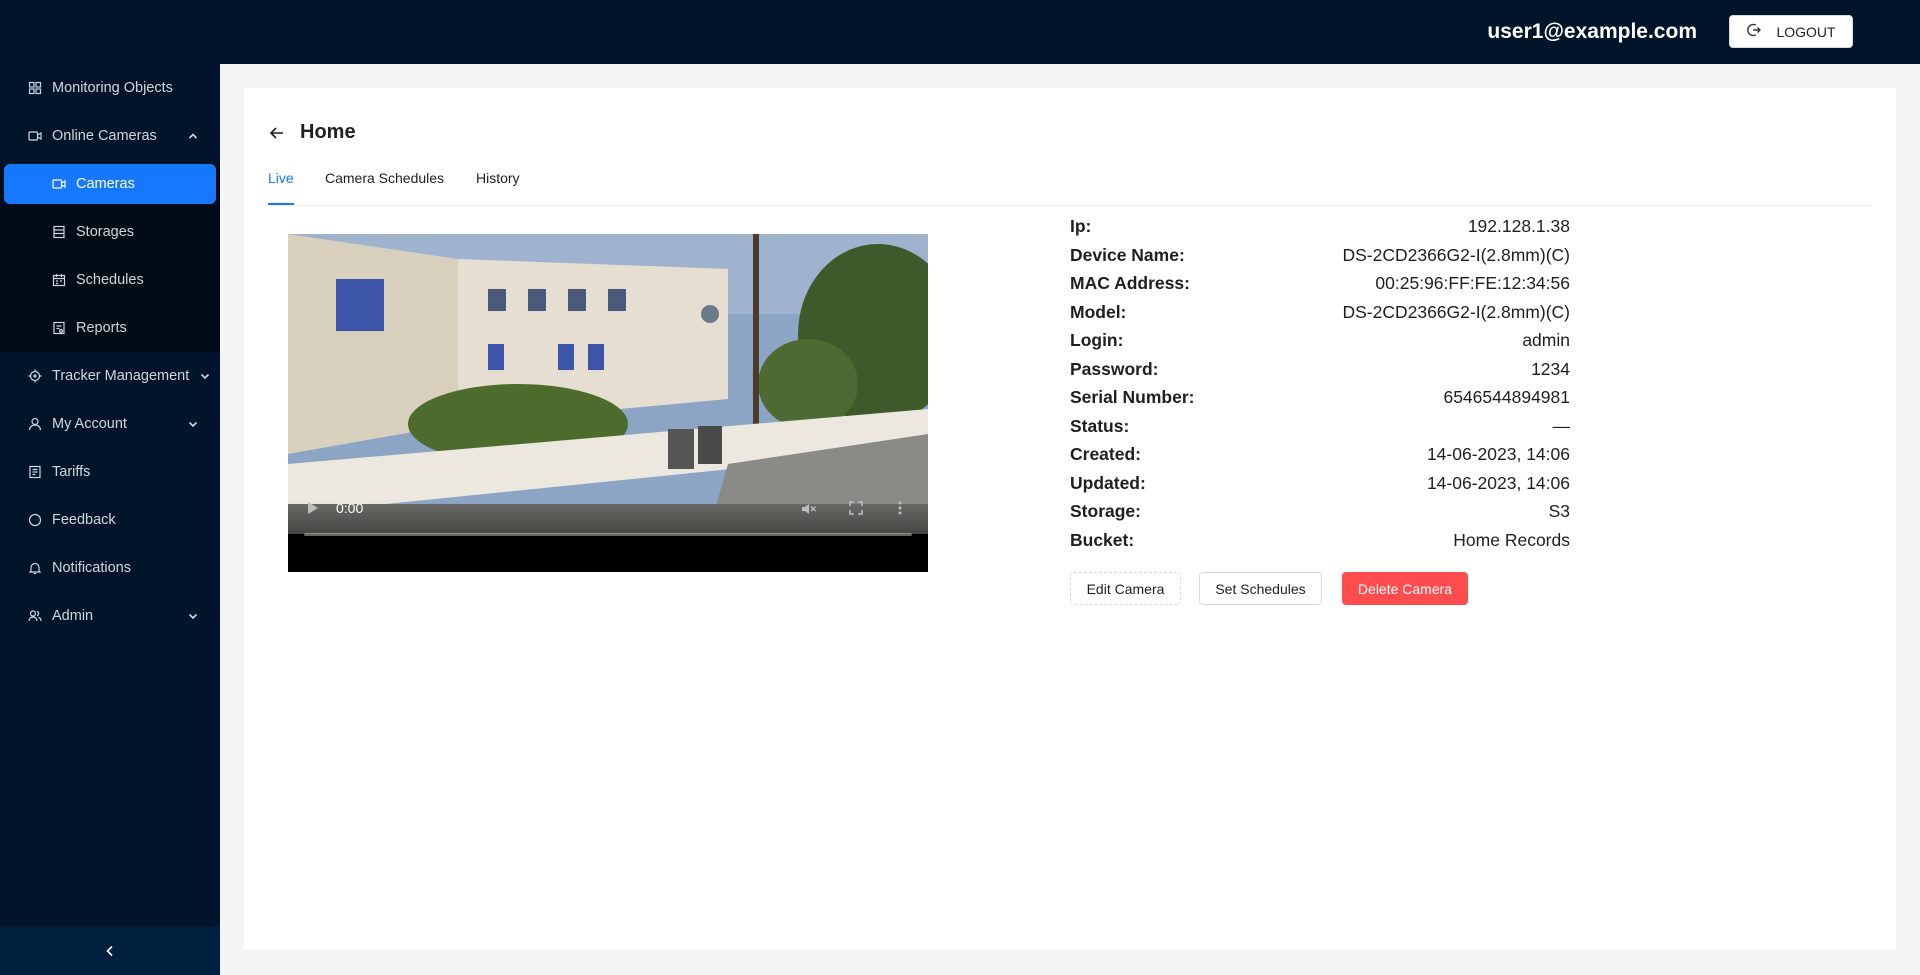 This screenshot has height=975, width=1920. Describe the element at coordinates (1260, 588) in the screenshot. I see `set-schedules-button: Set Schedules` at that location.